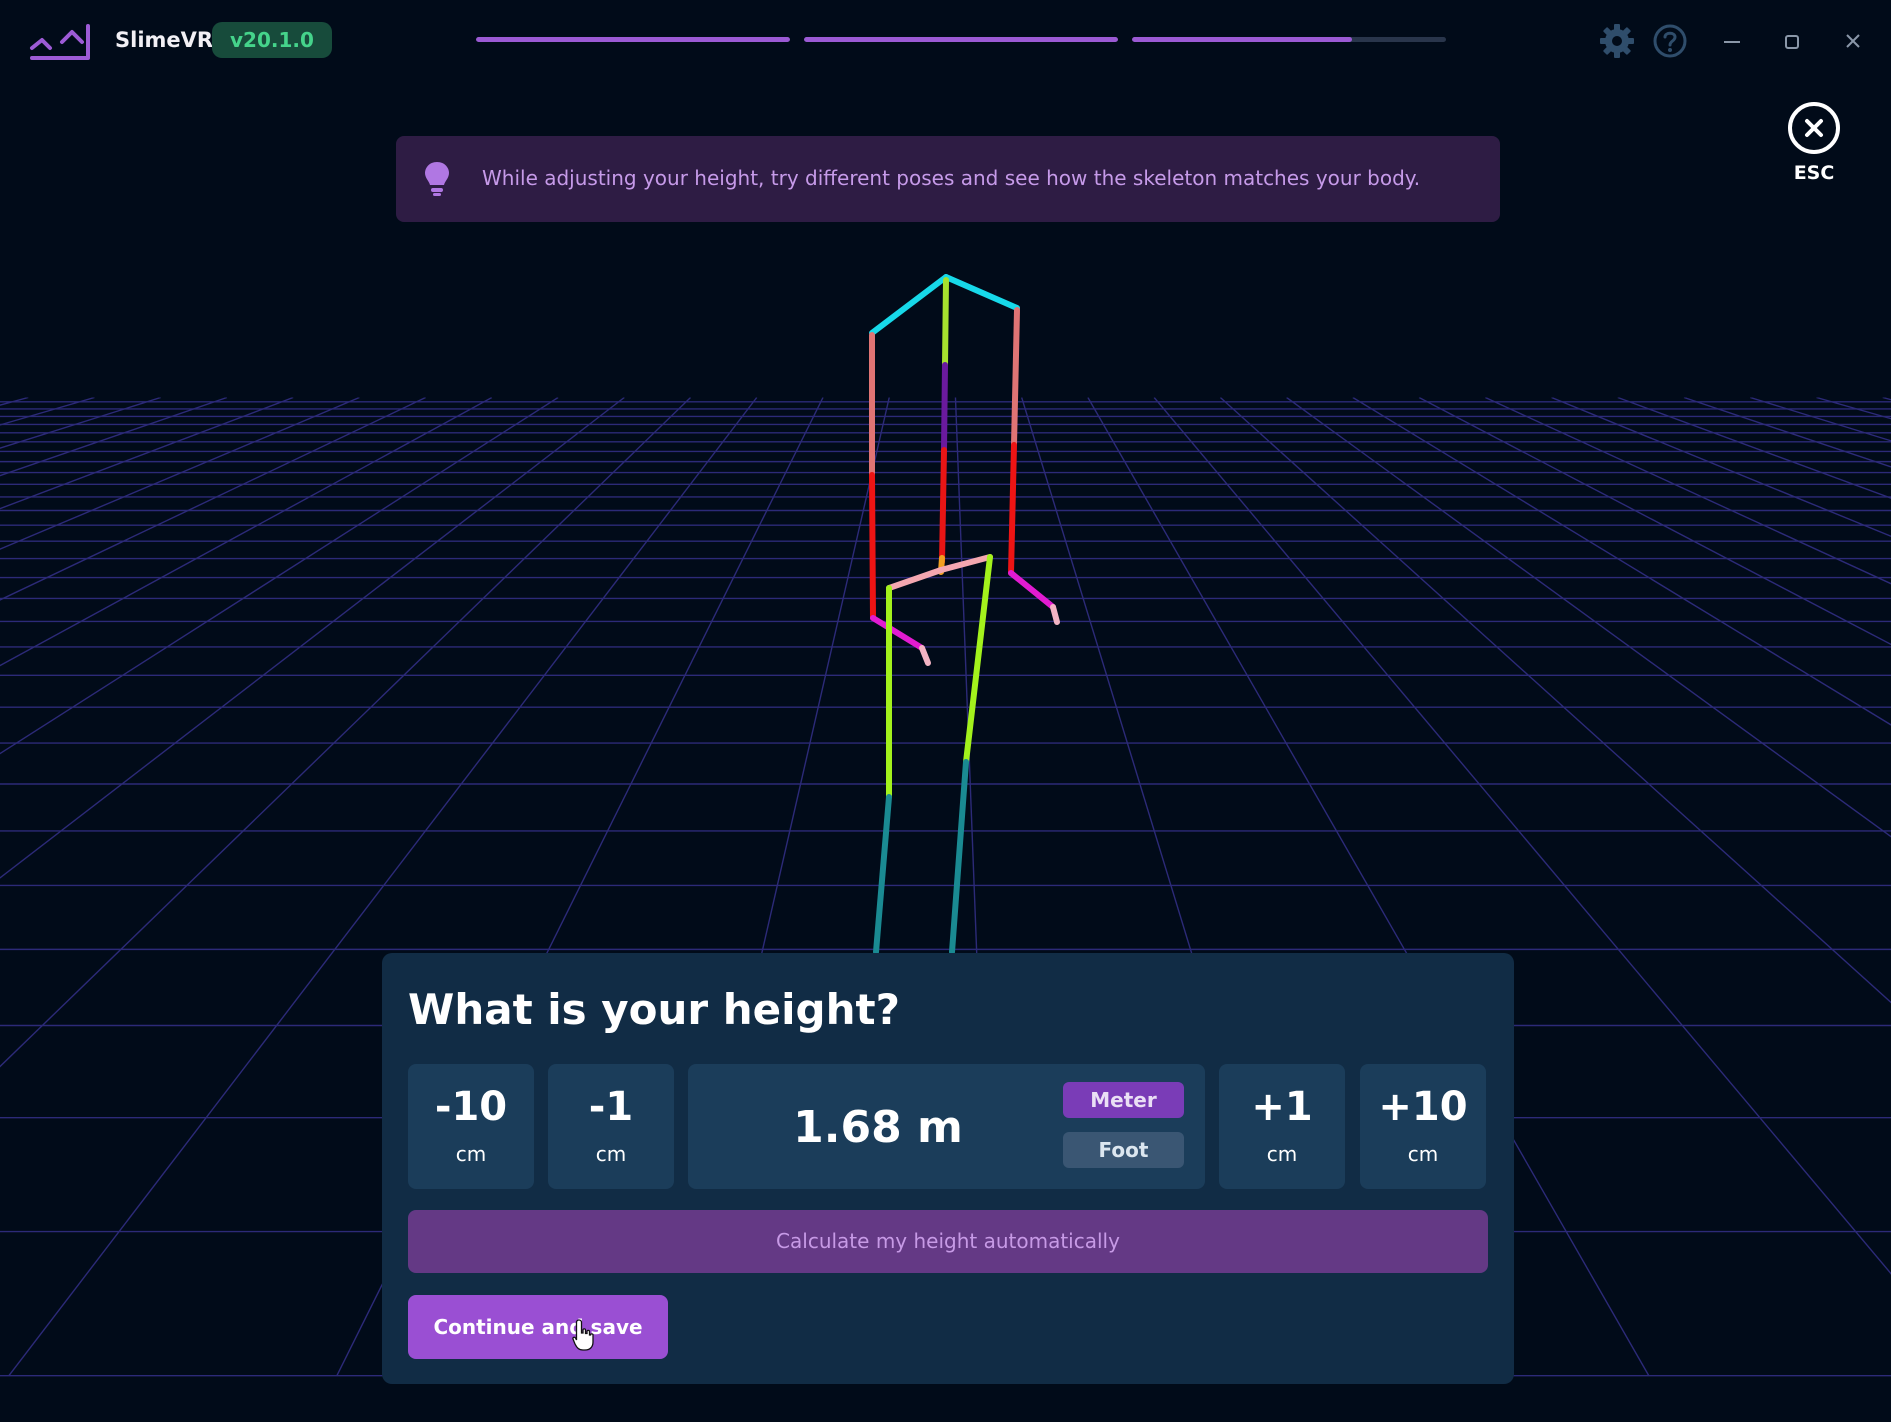 The width and height of the screenshot is (1891, 1422). What do you see at coordinates (943, 506) in the screenshot?
I see `bone-spine` at bounding box center [943, 506].